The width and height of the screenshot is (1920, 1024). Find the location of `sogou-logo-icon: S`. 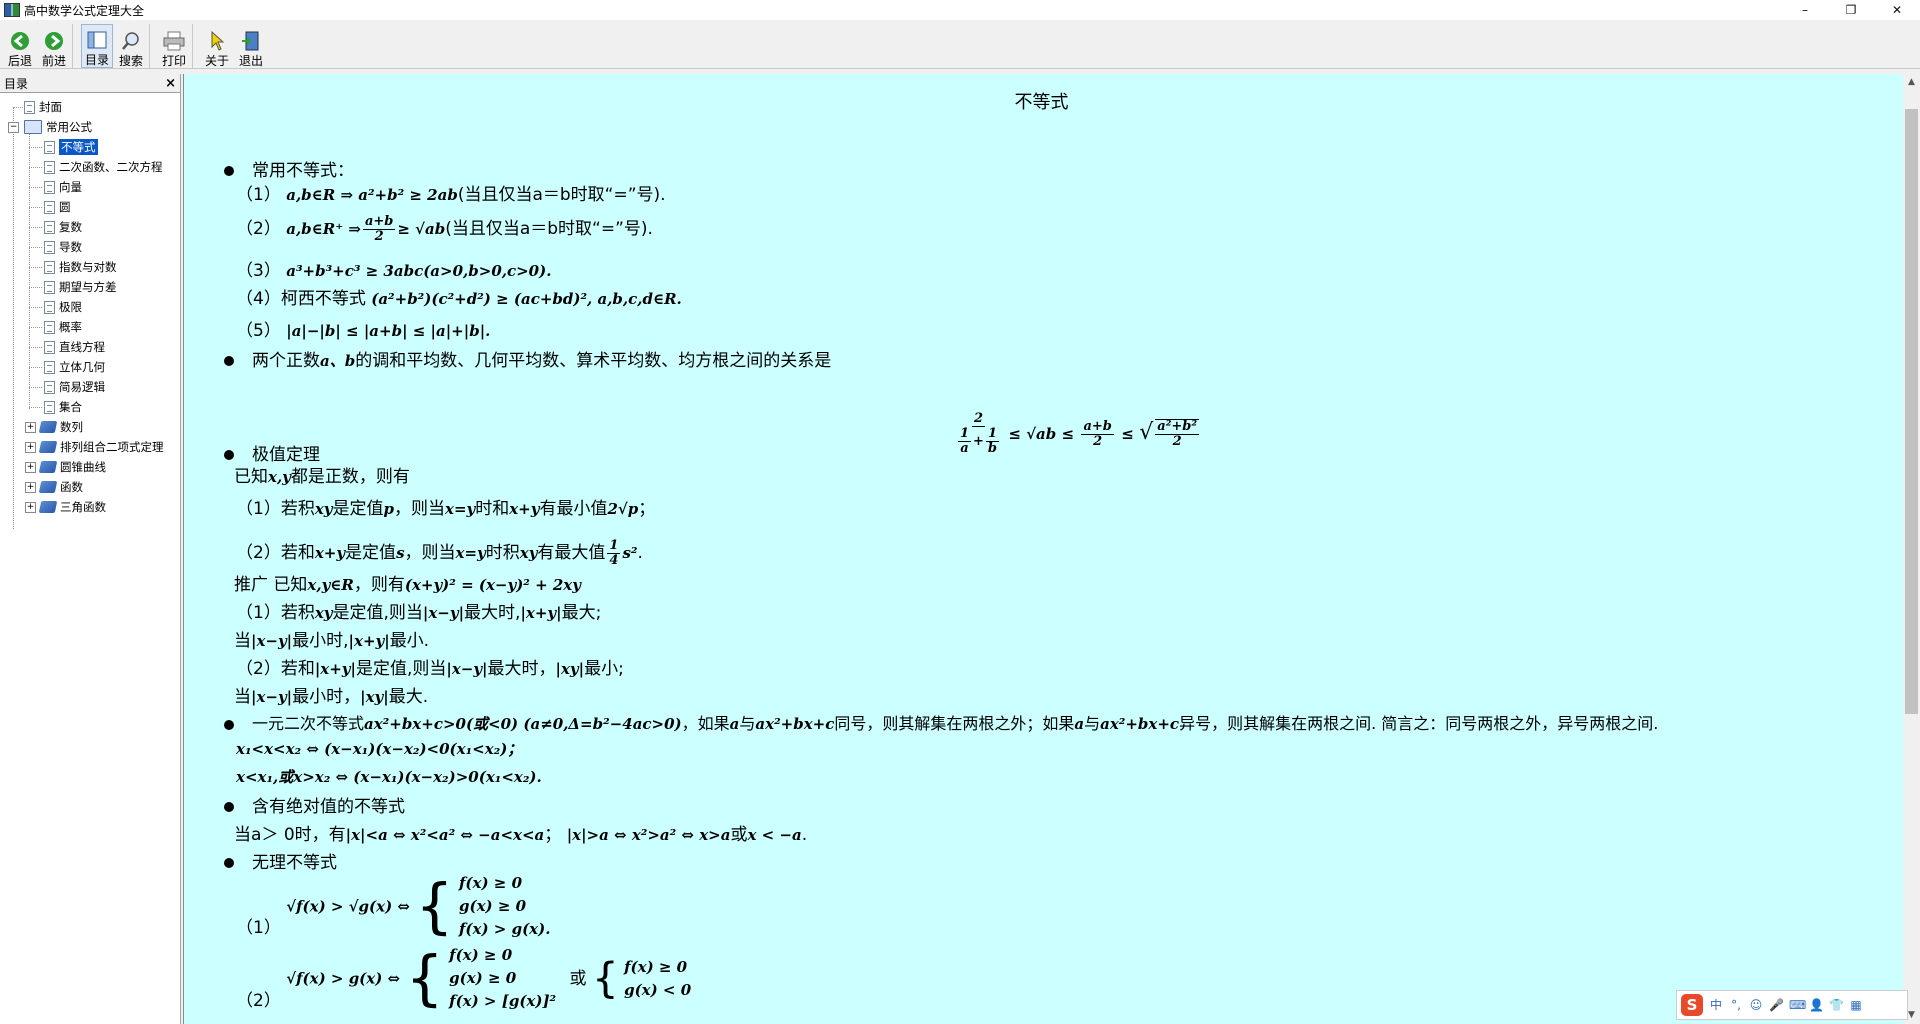

sogou-logo-icon: S is located at coordinates (1692, 1005).